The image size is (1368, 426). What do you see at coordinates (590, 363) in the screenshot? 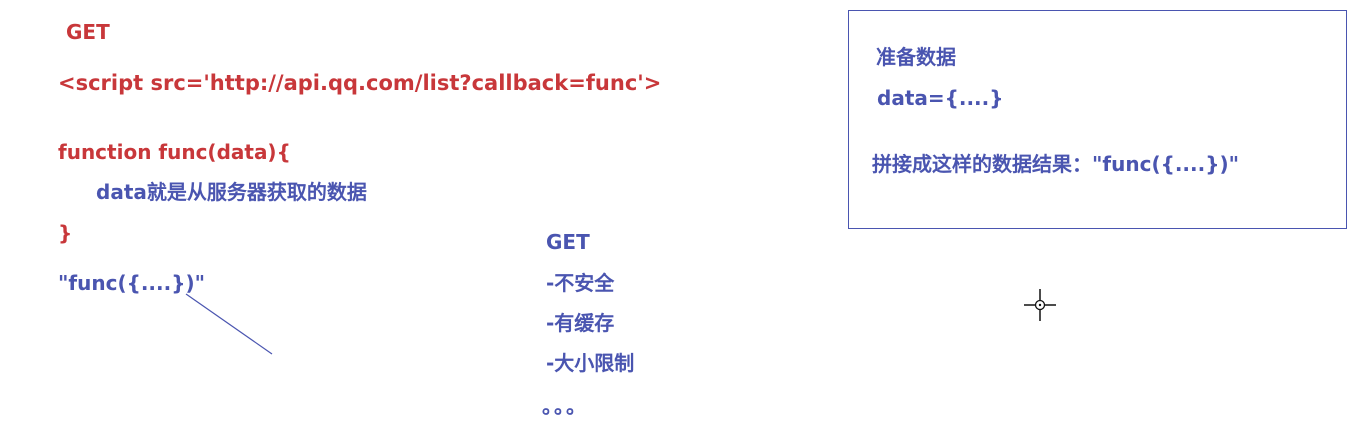
I see `get-note-item: -大小限制` at bounding box center [590, 363].